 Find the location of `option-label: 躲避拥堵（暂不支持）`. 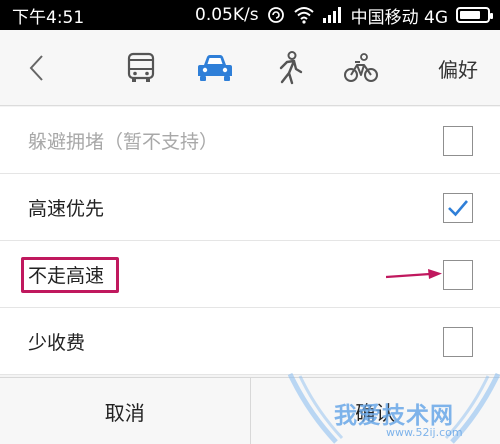

option-label: 躲避拥堵（暂不支持） is located at coordinates (123, 141).